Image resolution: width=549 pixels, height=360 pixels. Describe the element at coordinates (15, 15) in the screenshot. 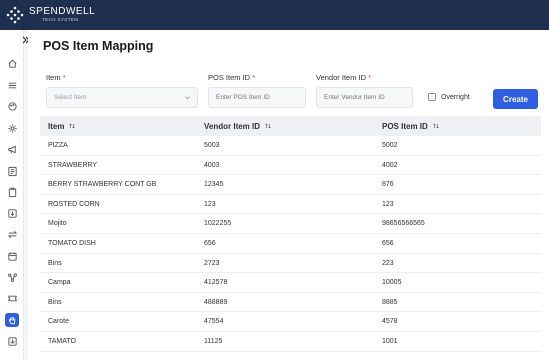

I see `logo-icon` at that location.